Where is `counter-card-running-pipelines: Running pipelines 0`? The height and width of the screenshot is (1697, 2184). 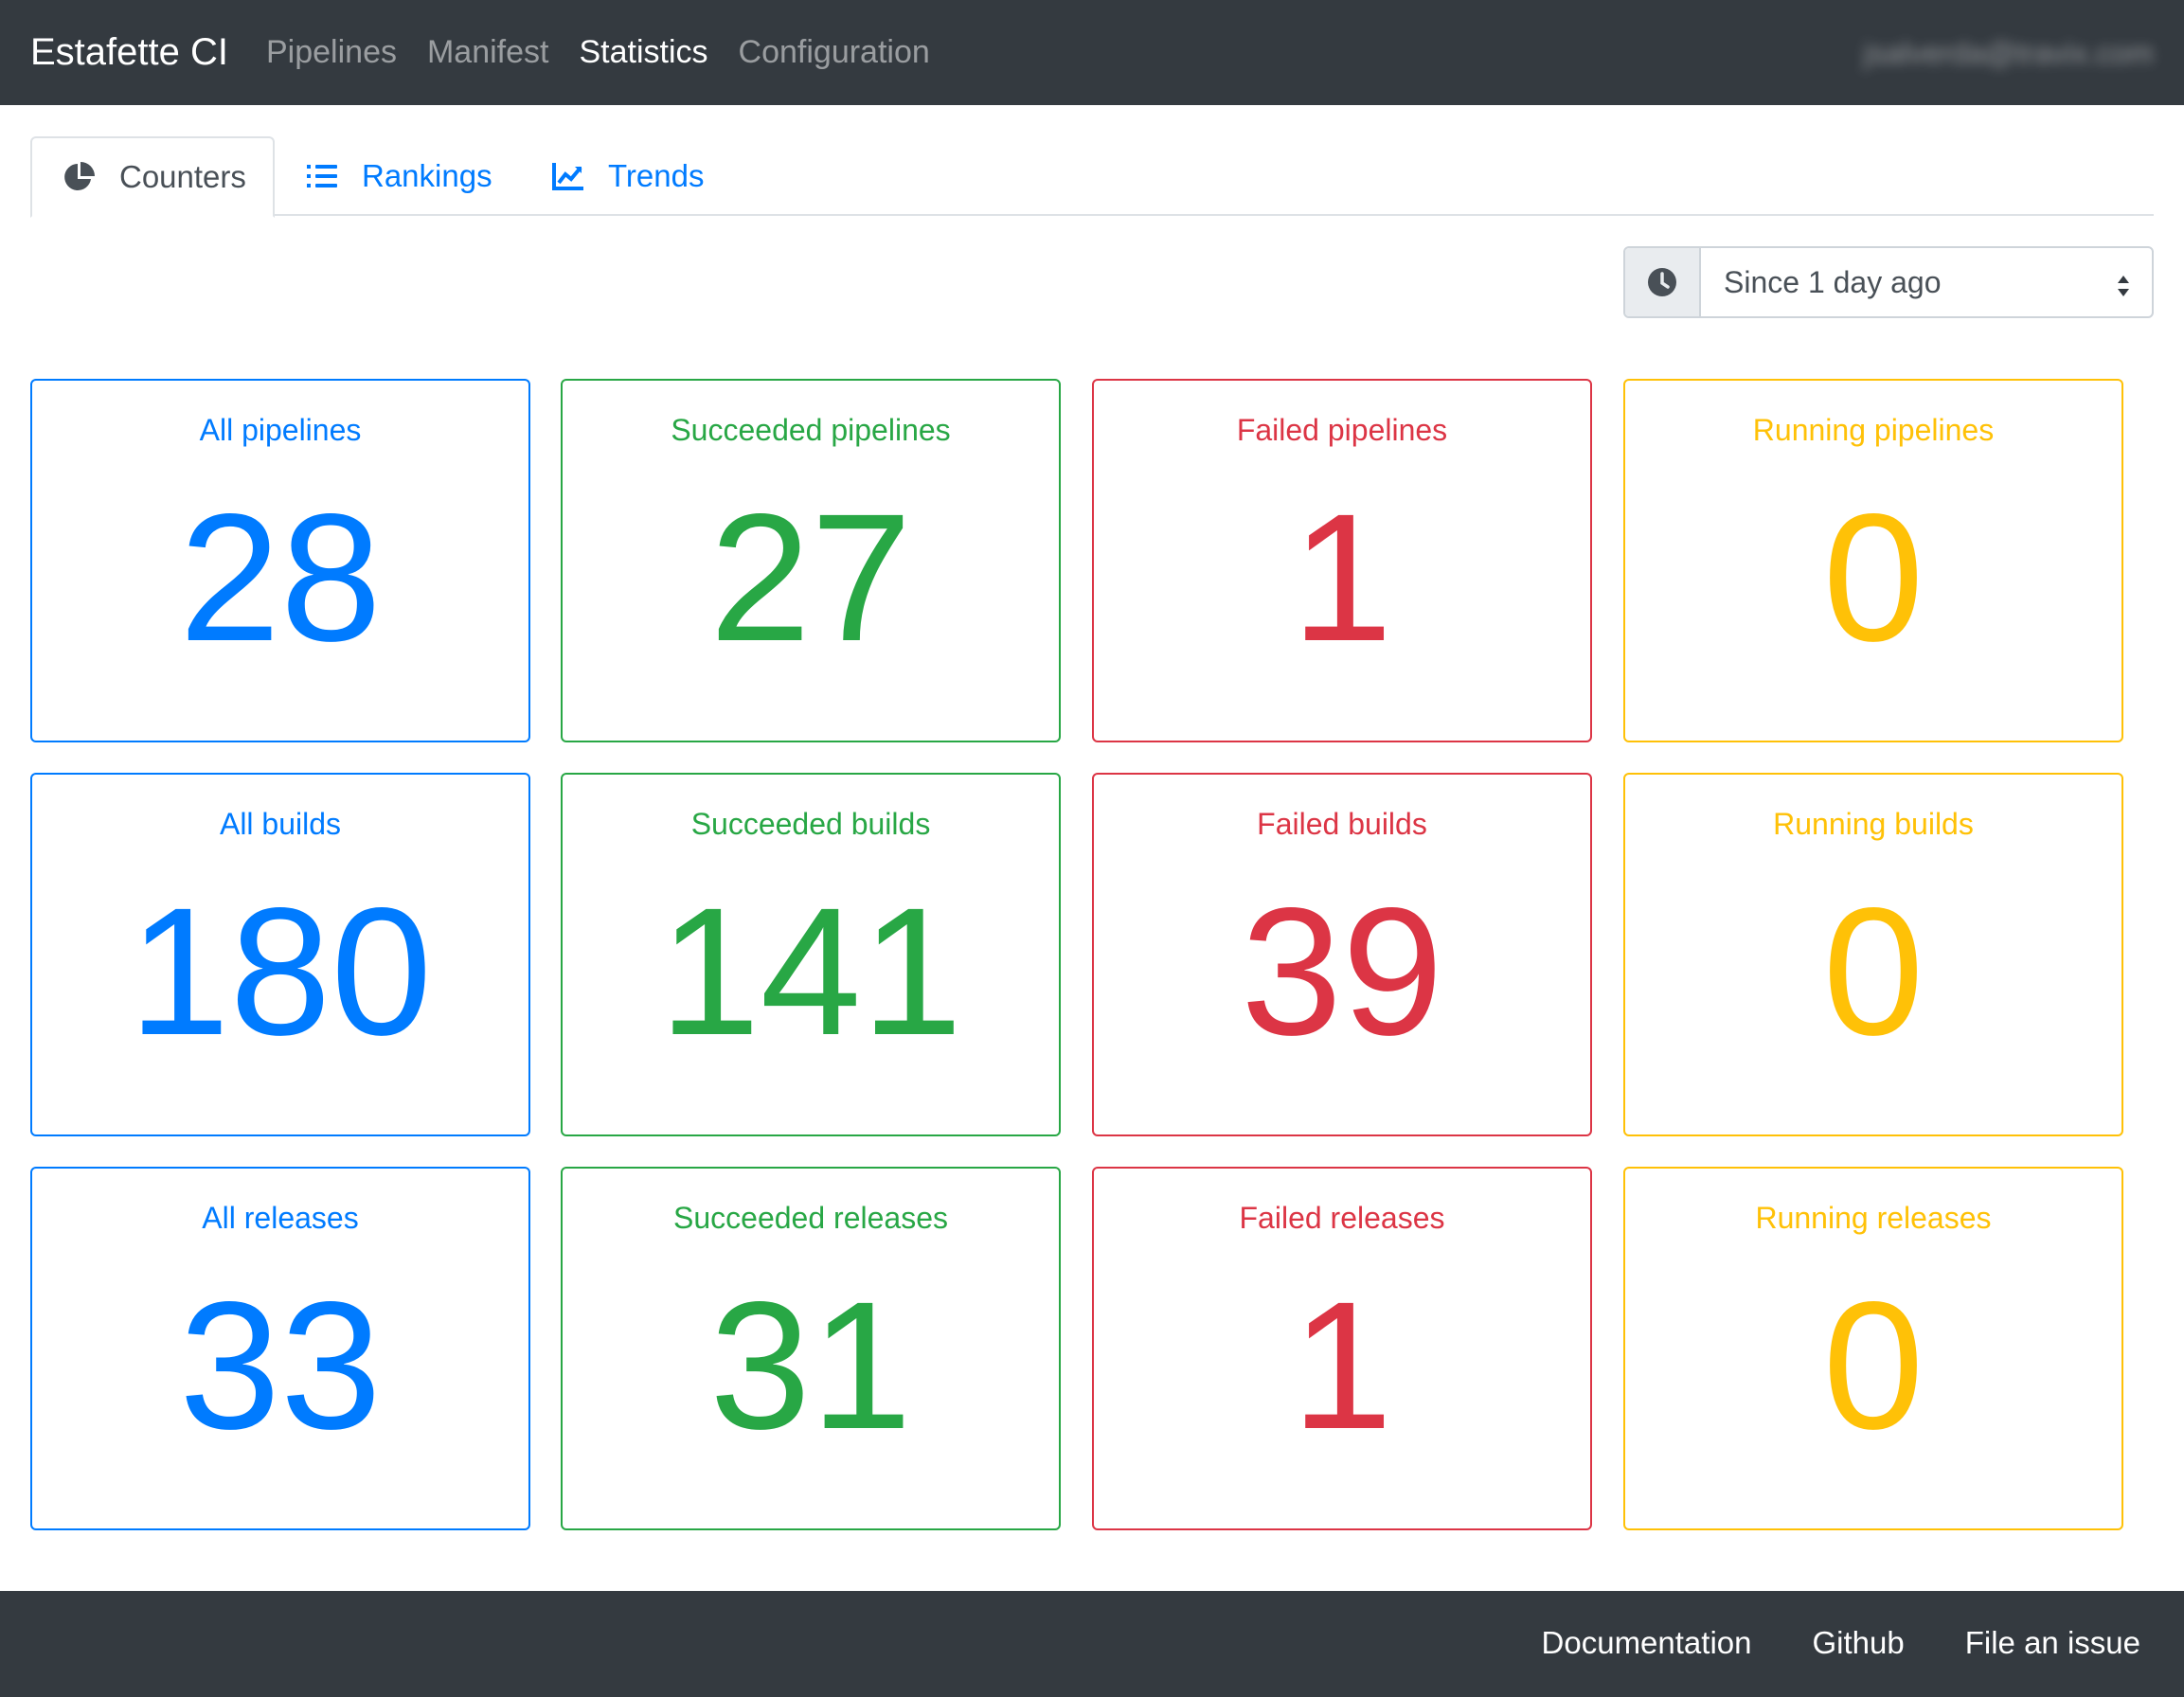
counter-card-running-pipelines: Running pipelines 0 is located at coordinates (1873, 560).